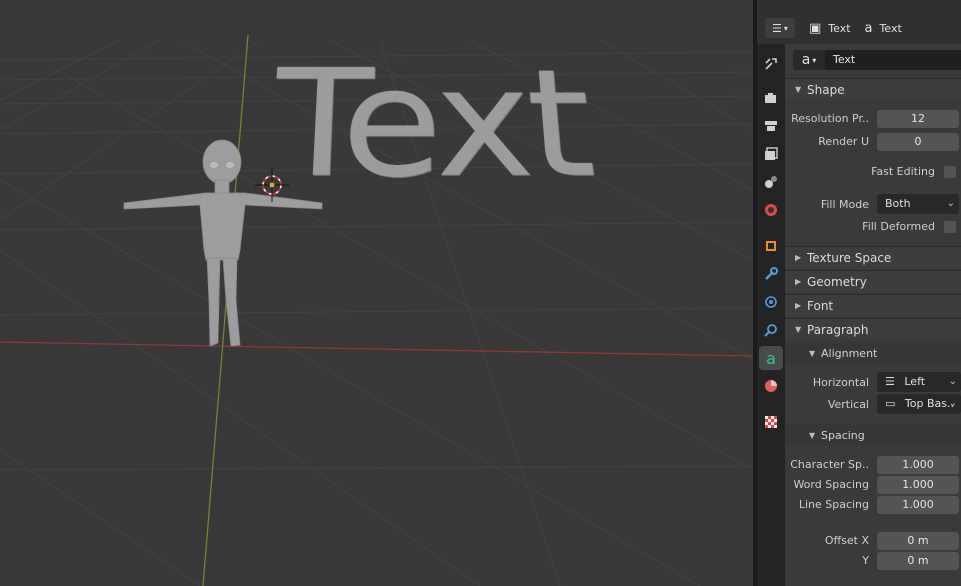  I want to click on resolution-preview-field: 12, so click(918, 119).